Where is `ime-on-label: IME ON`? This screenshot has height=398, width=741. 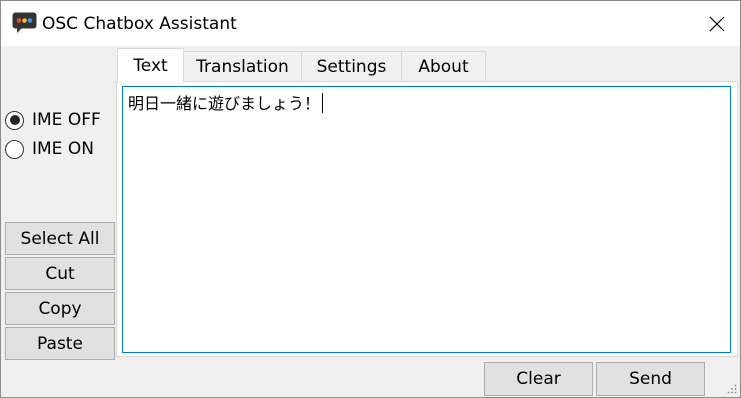 ime-on-label: IME ON is located at coordinates (63, 149).